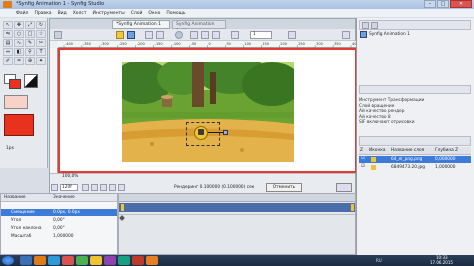 This screenshot has width=474, height=266. I want to click on end-time-handle, so click(352, 207).